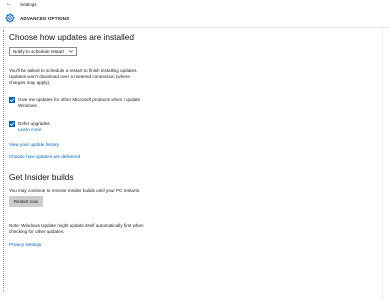 This screenshot has width=390, height=300. Describe the element at coordinates (26, 201) in the screenshot. I see `restart-now-button: Restart now` at that location.